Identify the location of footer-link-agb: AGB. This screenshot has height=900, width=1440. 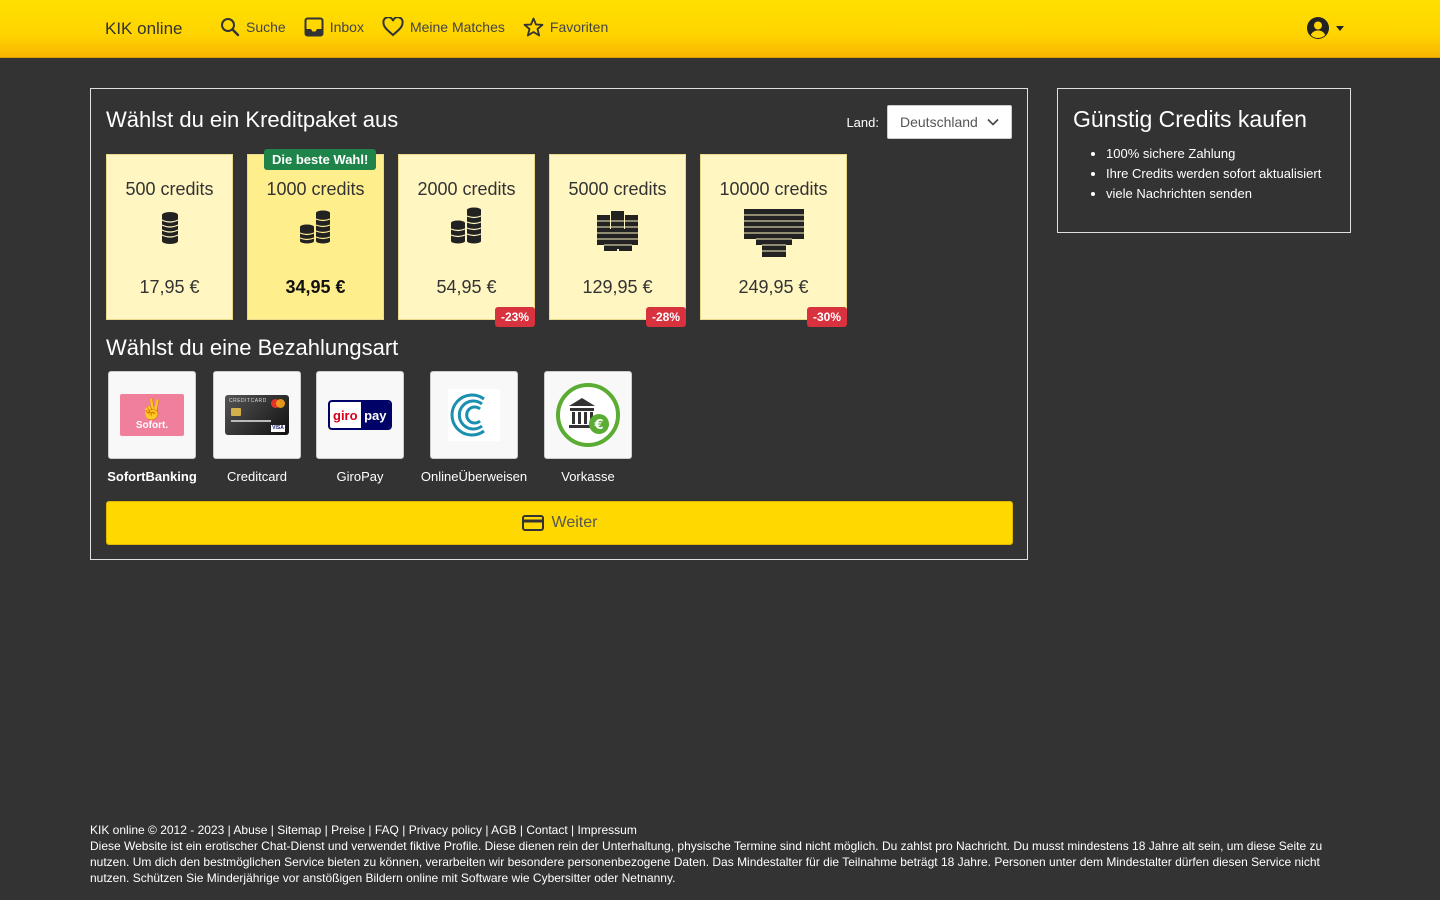
(503, 830).